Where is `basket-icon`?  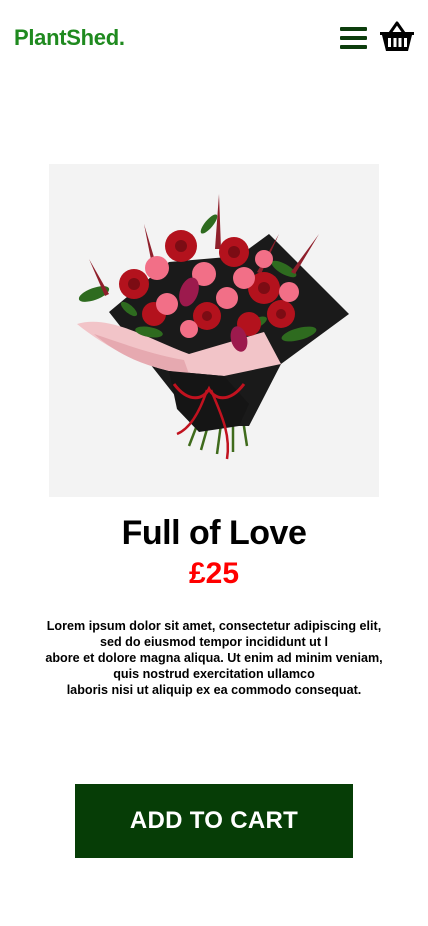 basket-icon is located at coordinates (397, 36).